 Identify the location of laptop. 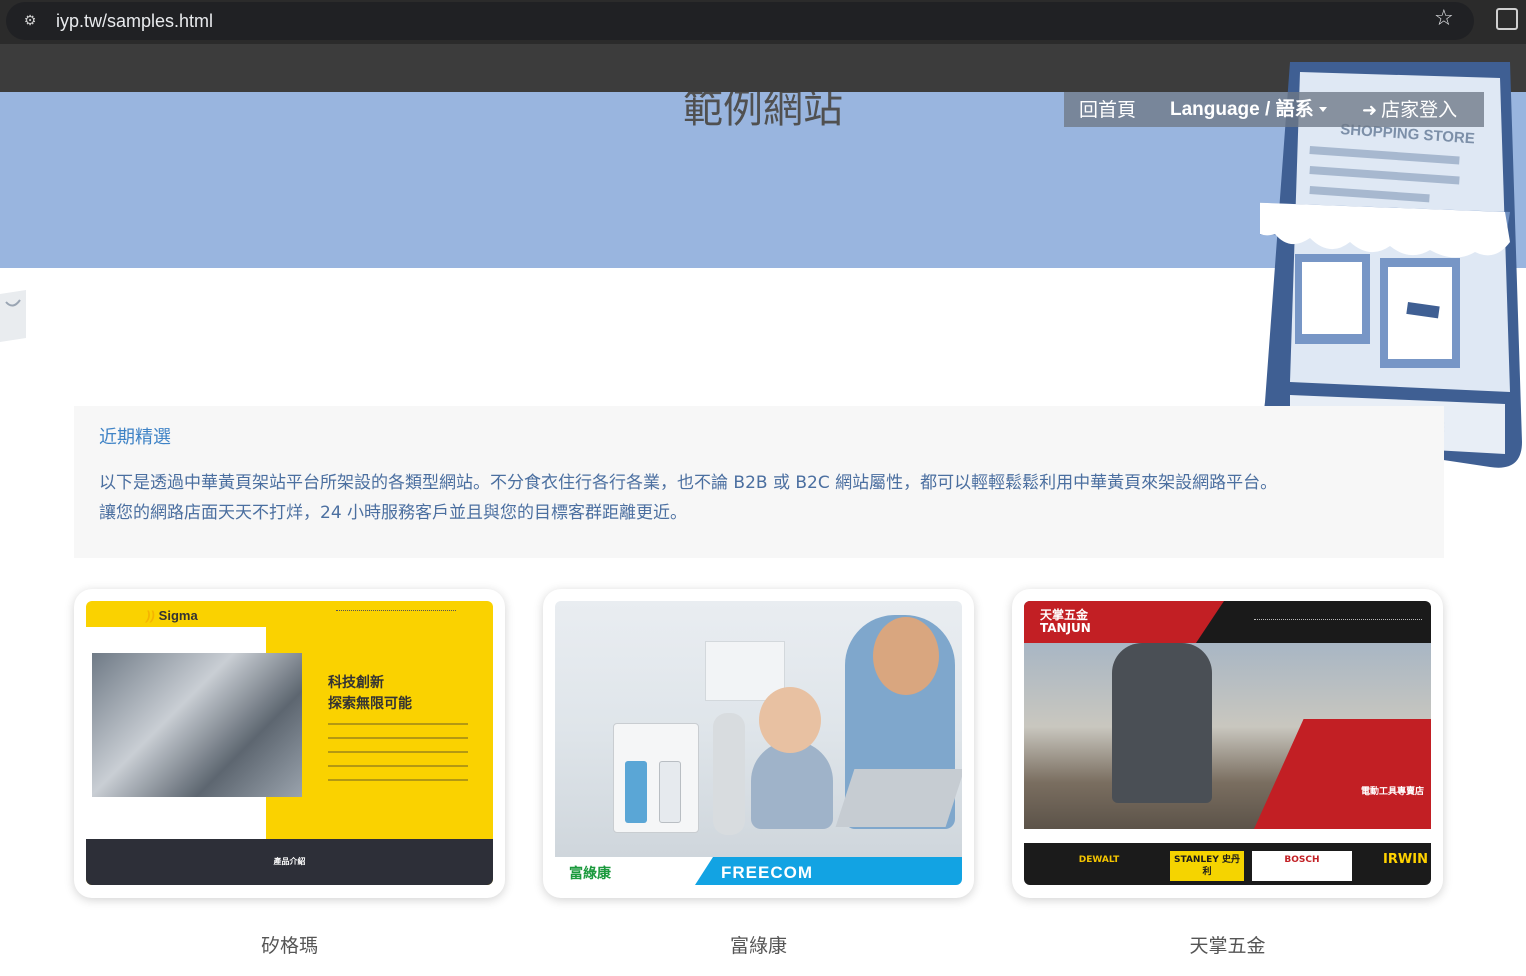
(898, 798).